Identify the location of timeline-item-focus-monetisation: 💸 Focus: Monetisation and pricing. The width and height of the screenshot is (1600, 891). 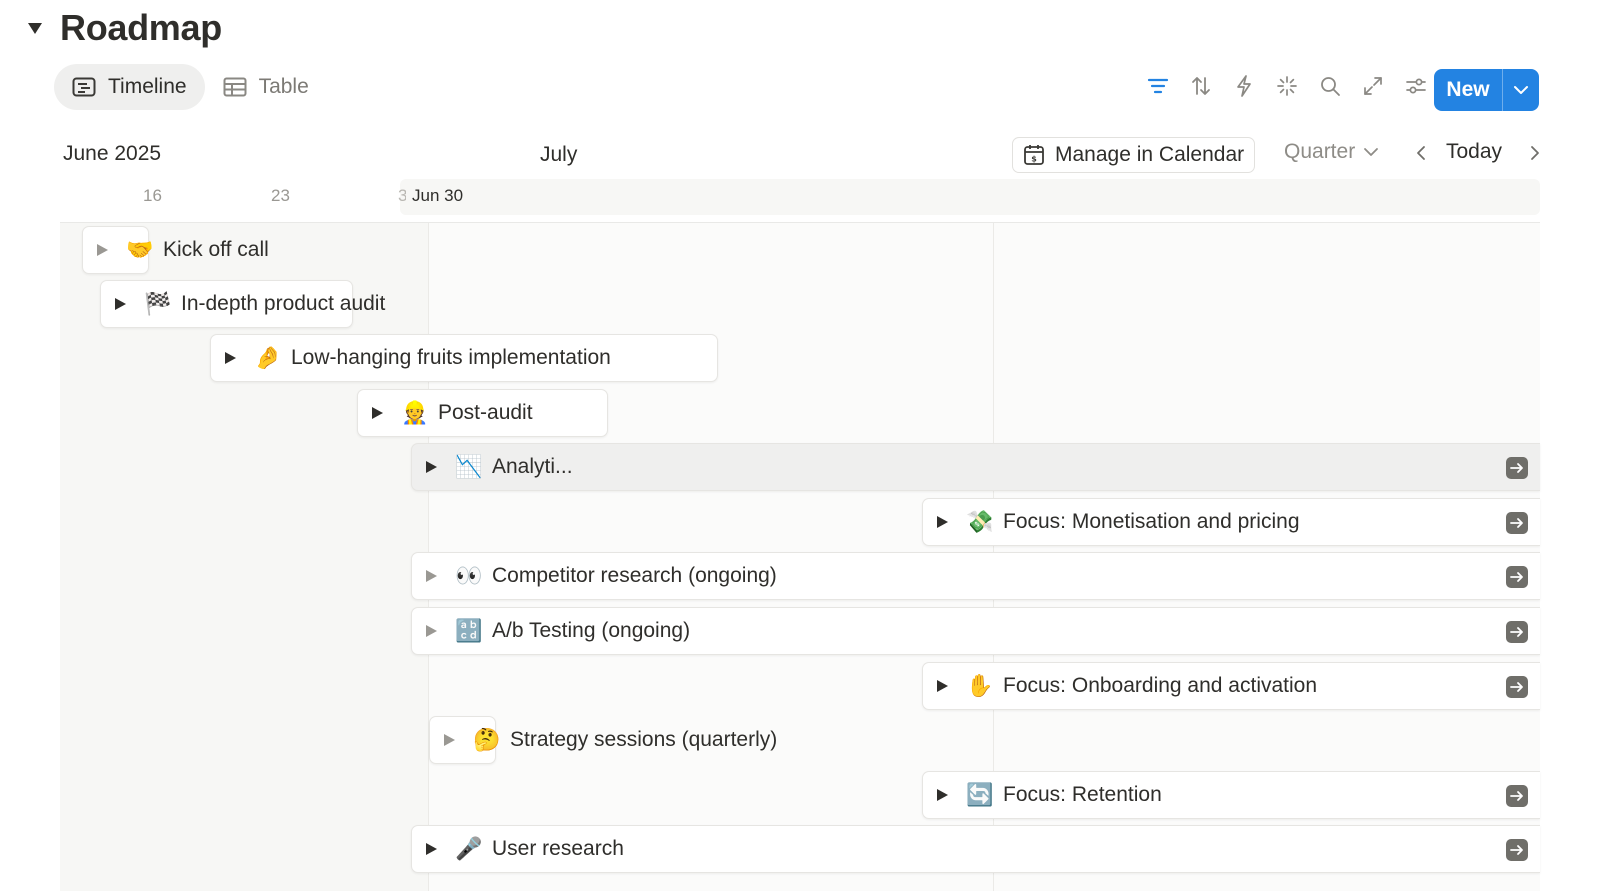
(1231, 522).